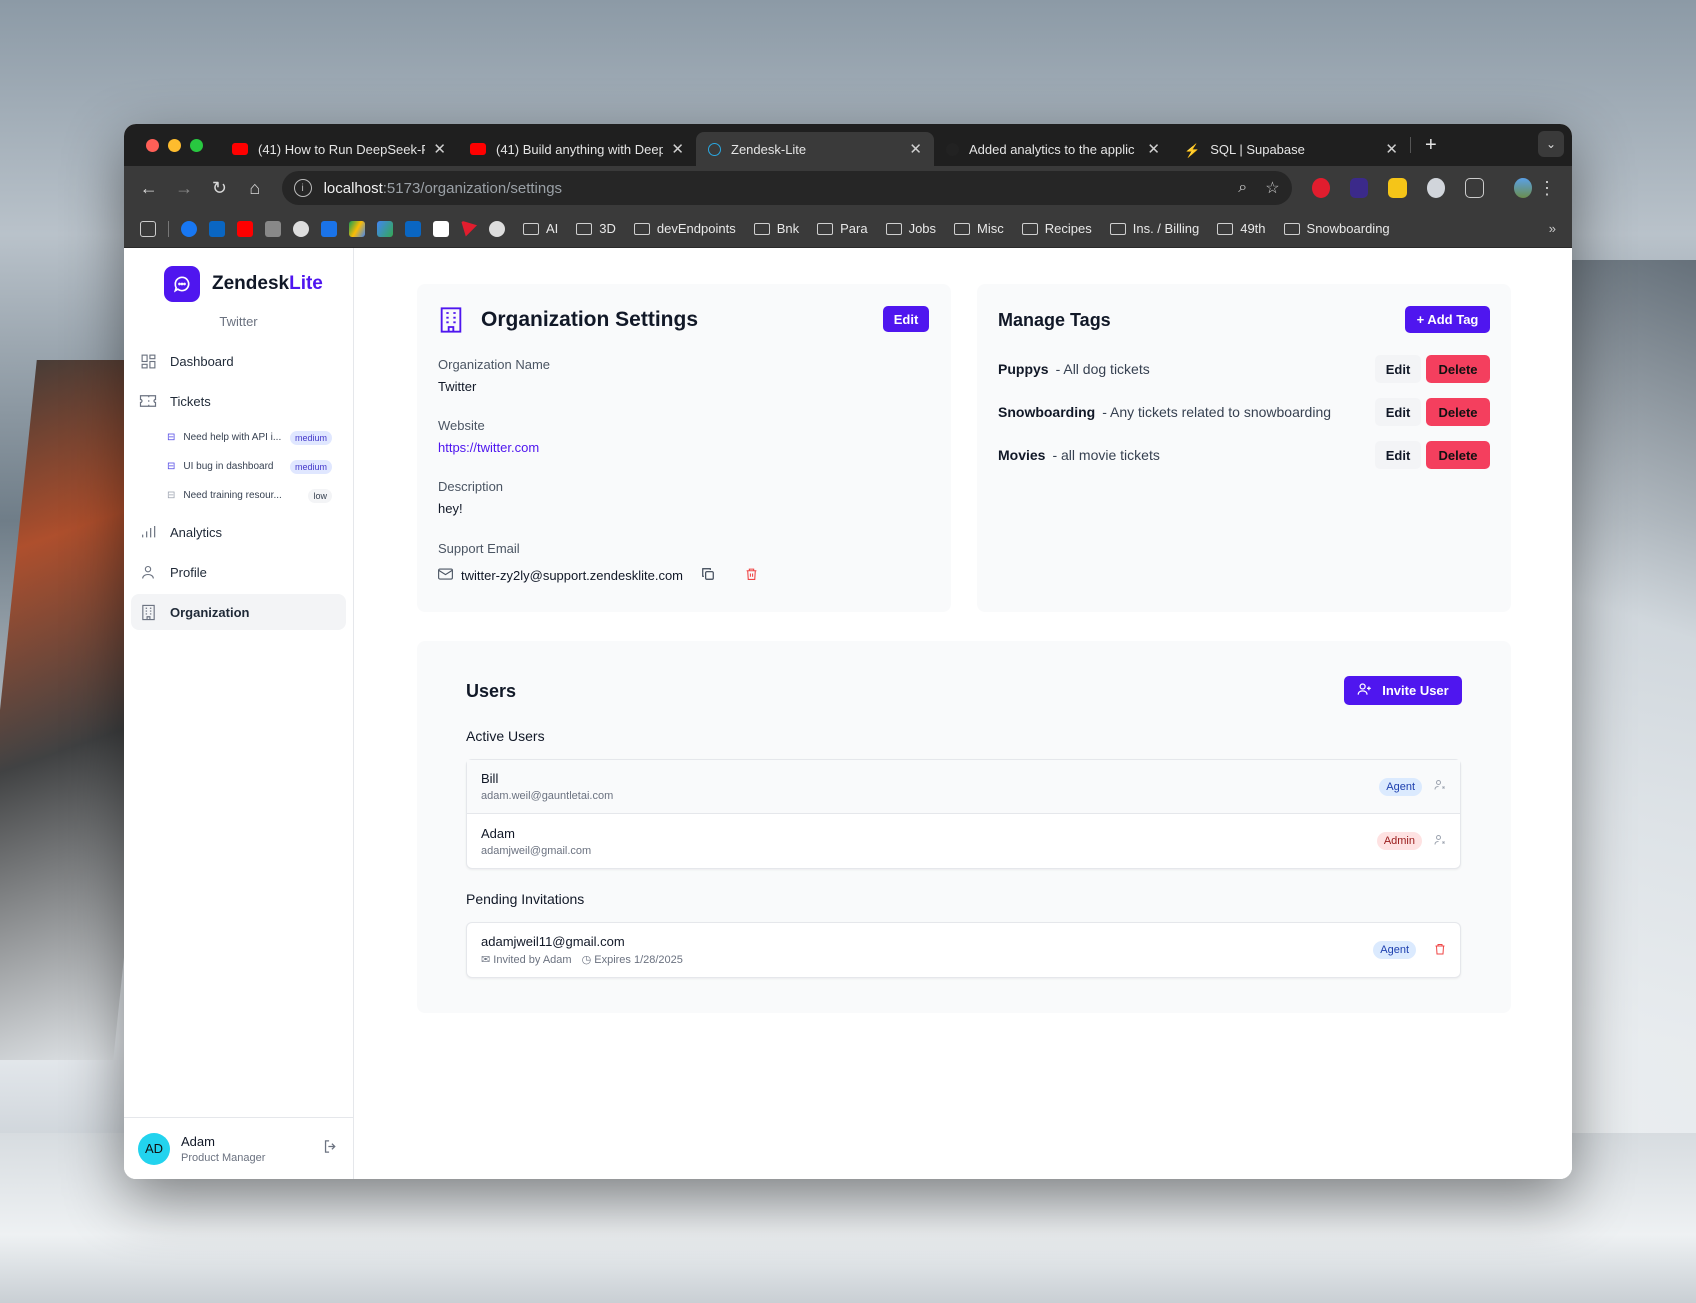 The width and height of the screenshot is (1696, 1303). What do you see at coordinates (238, 532) in the screenshot?
I see `nav-analytics: Analytics` at bounding box center [238, 532].